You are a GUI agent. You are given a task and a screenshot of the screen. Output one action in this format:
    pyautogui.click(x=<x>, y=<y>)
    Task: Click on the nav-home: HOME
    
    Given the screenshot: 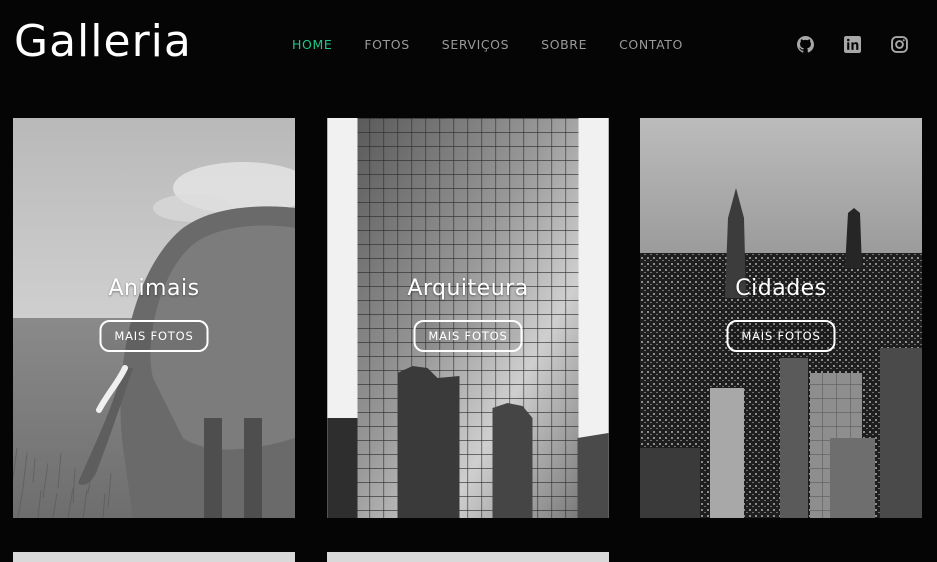 What is the action you would take?
    pyautogui.click(x=312, y=44)
    